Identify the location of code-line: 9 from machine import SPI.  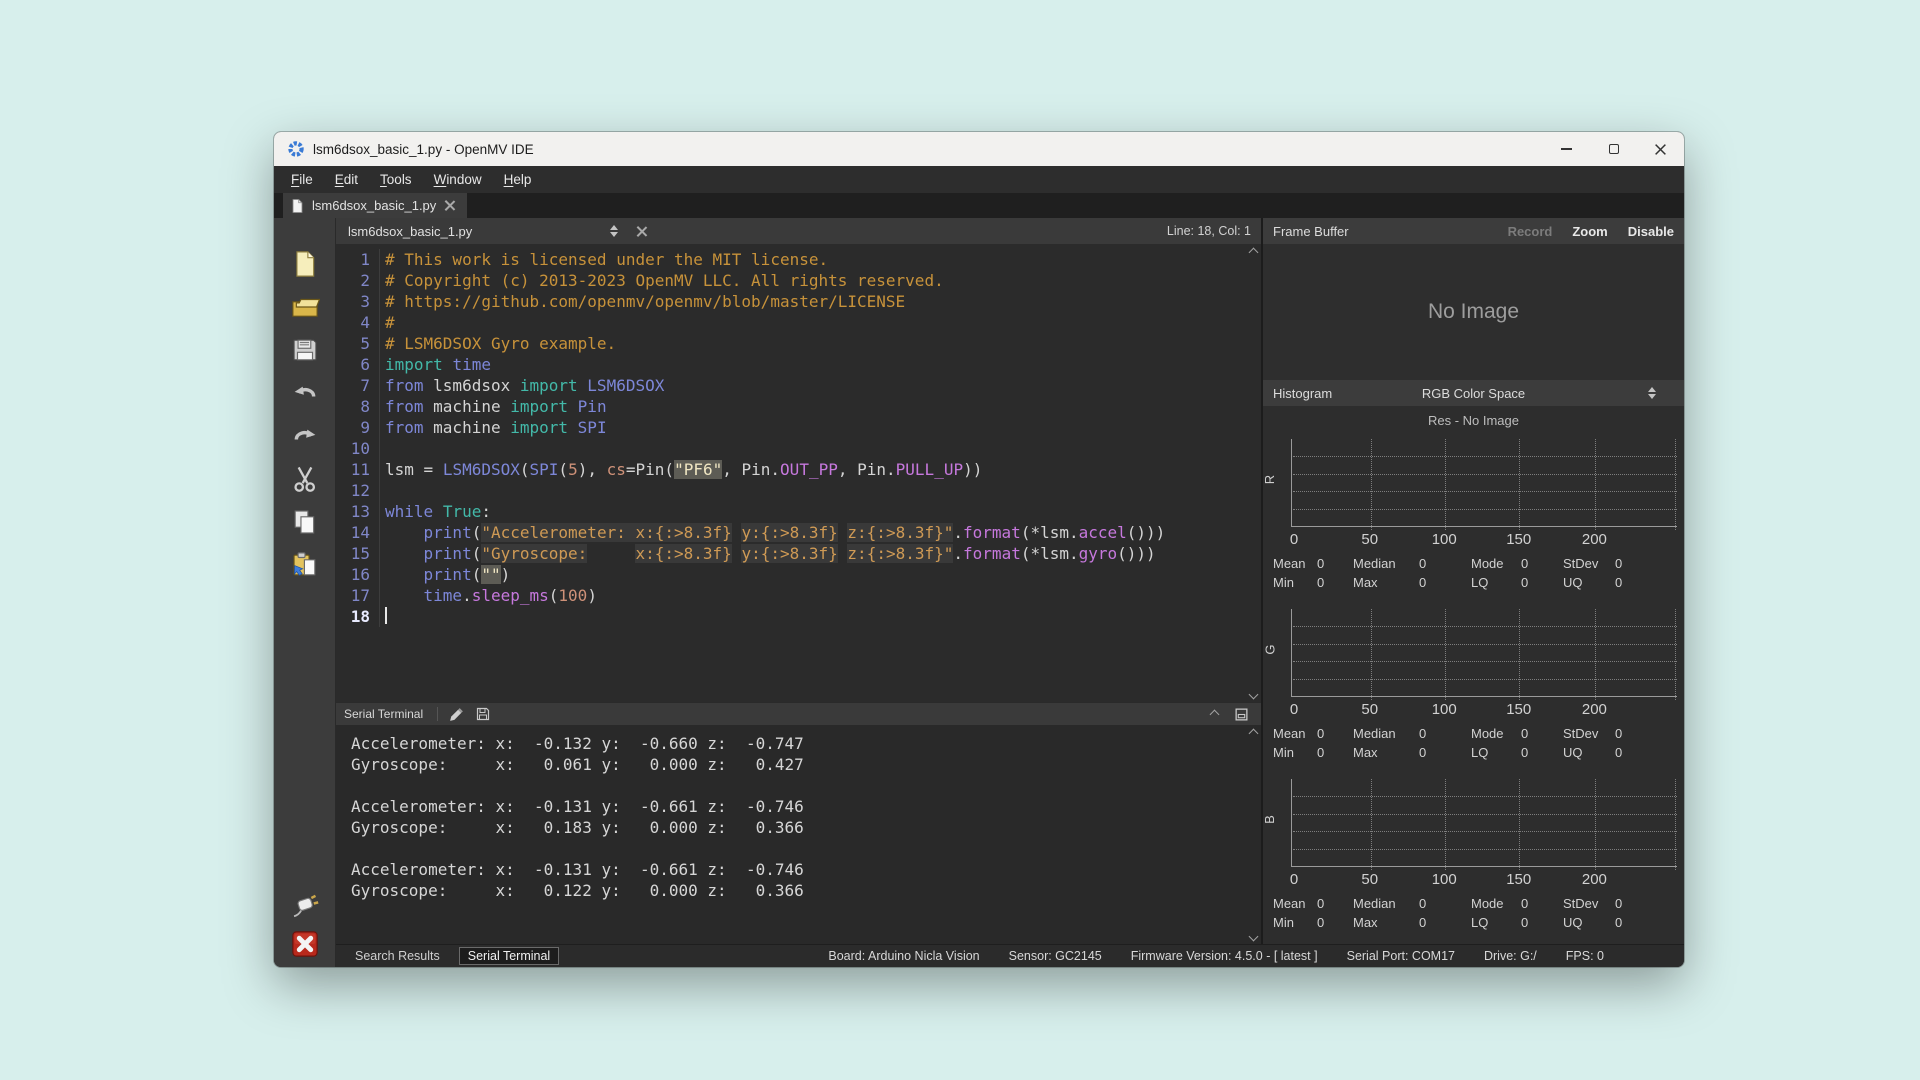
(790, 427).